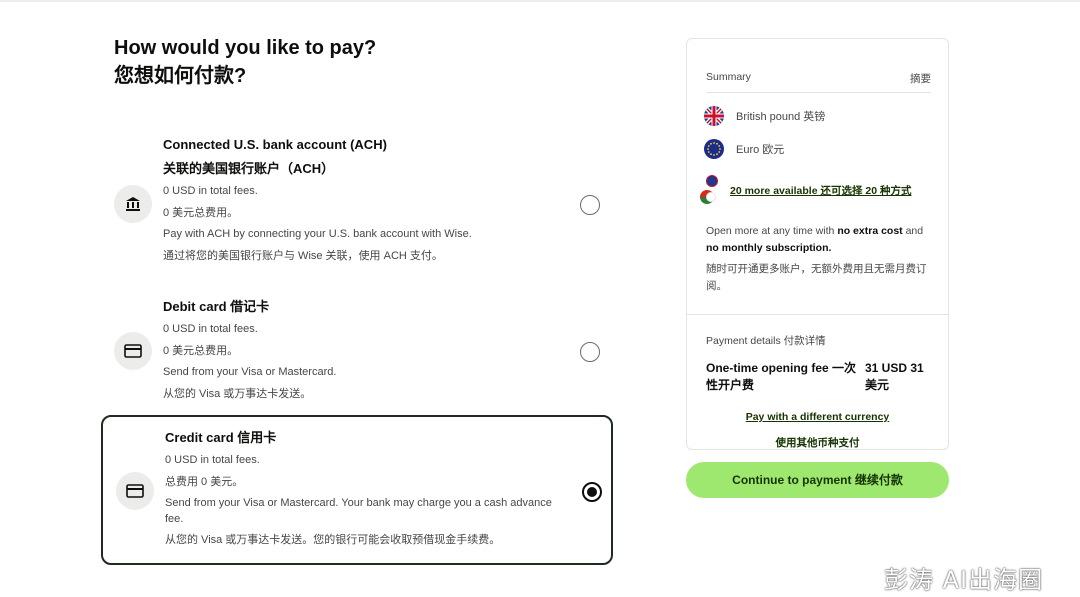  I want to click on summary-heading-en: Summary, so click(728, 77).